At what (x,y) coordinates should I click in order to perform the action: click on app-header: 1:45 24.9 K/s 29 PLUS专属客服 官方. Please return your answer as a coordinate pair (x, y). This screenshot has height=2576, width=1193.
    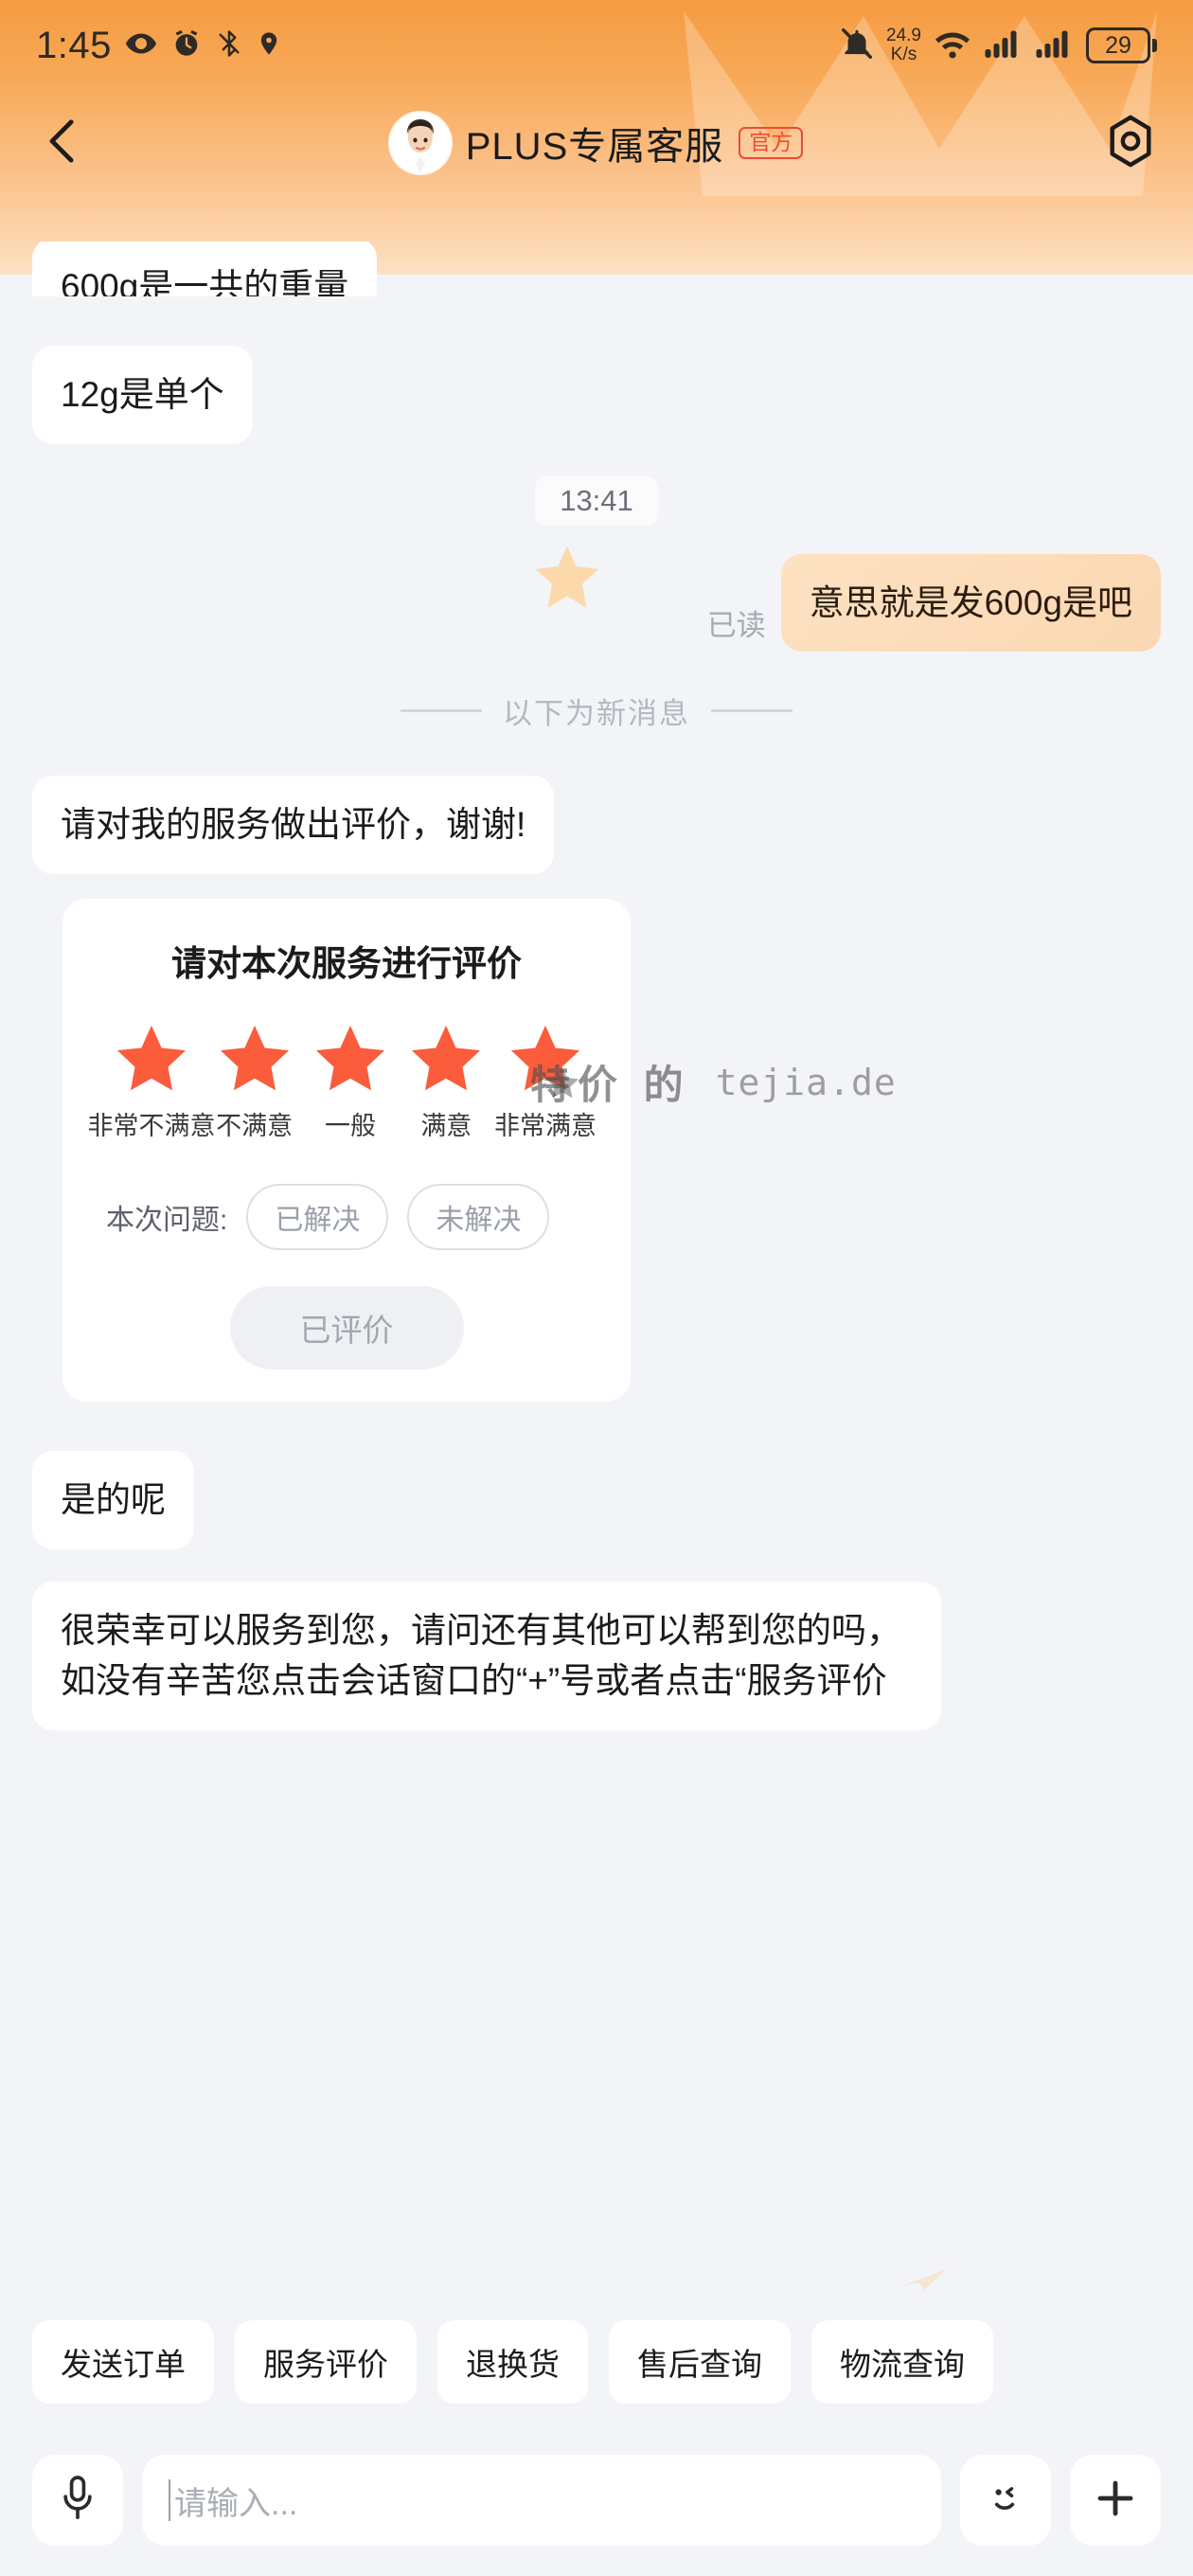
    Looking at the image, I should click on (596, 137).